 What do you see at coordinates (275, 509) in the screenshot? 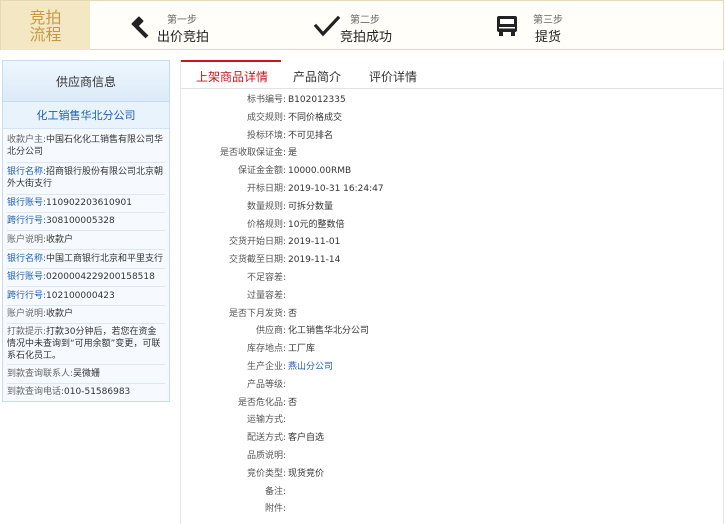
I see `detail-label: 附件:` at bounding box center [275, 509].